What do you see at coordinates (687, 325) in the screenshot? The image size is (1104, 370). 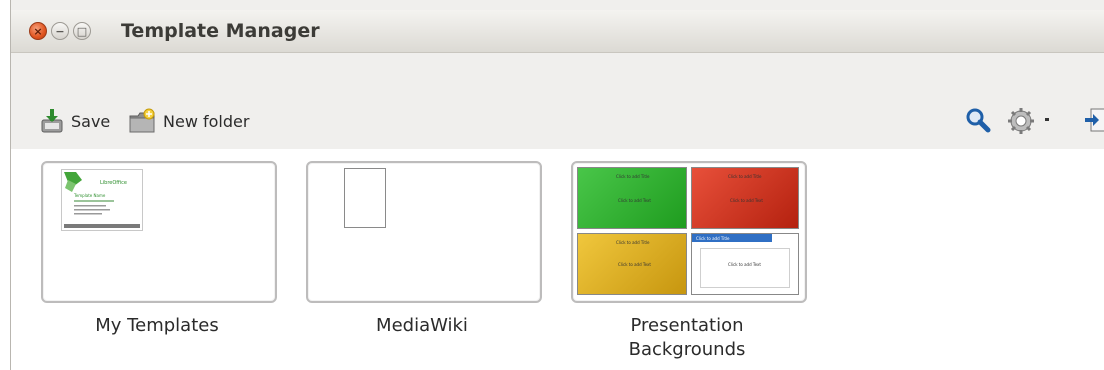 I see `label-line-1: Presentation` at bounding box center [687, 325].